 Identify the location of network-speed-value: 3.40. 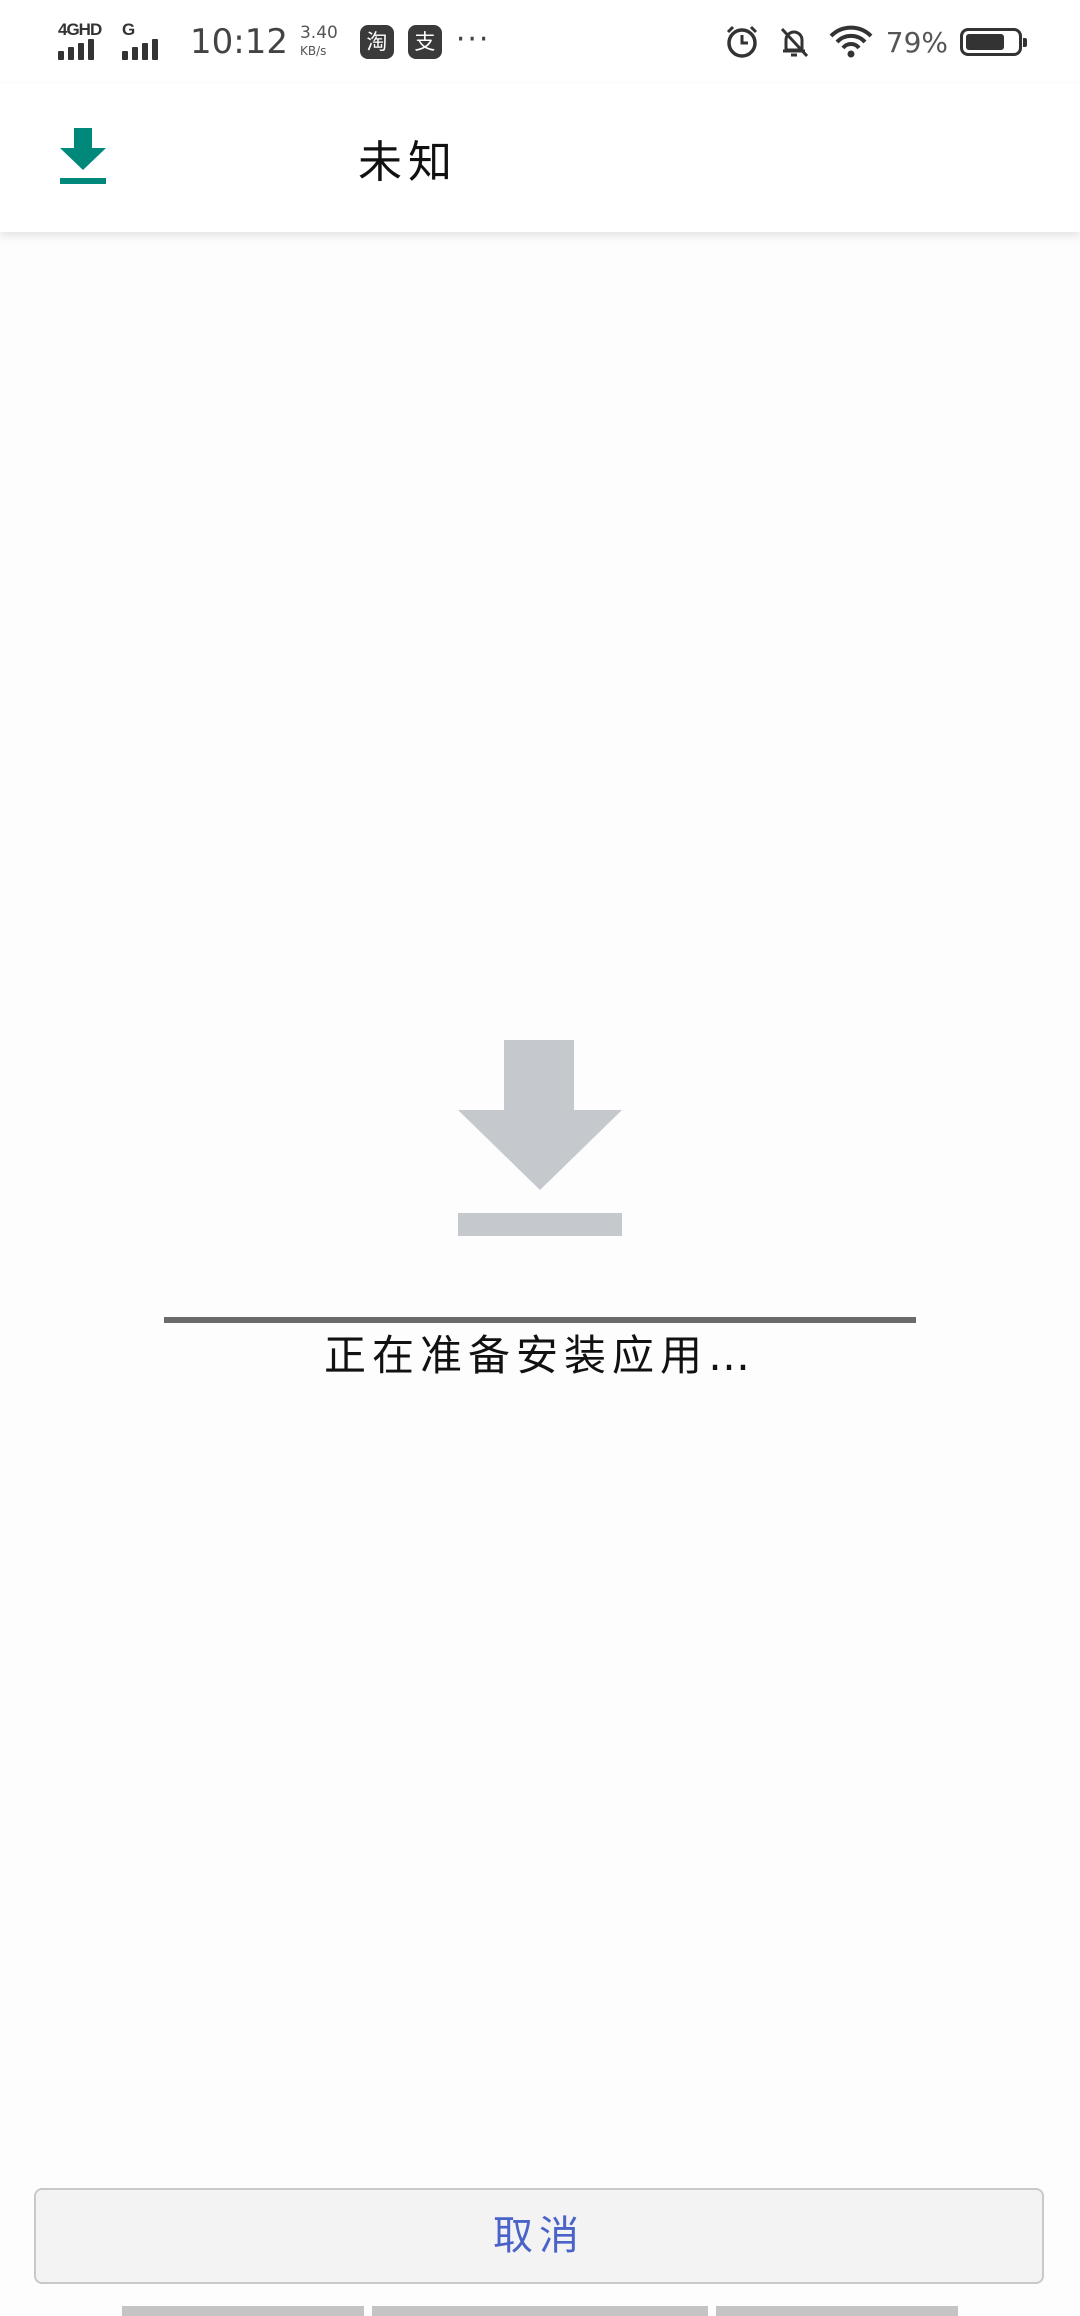
(318, 33).